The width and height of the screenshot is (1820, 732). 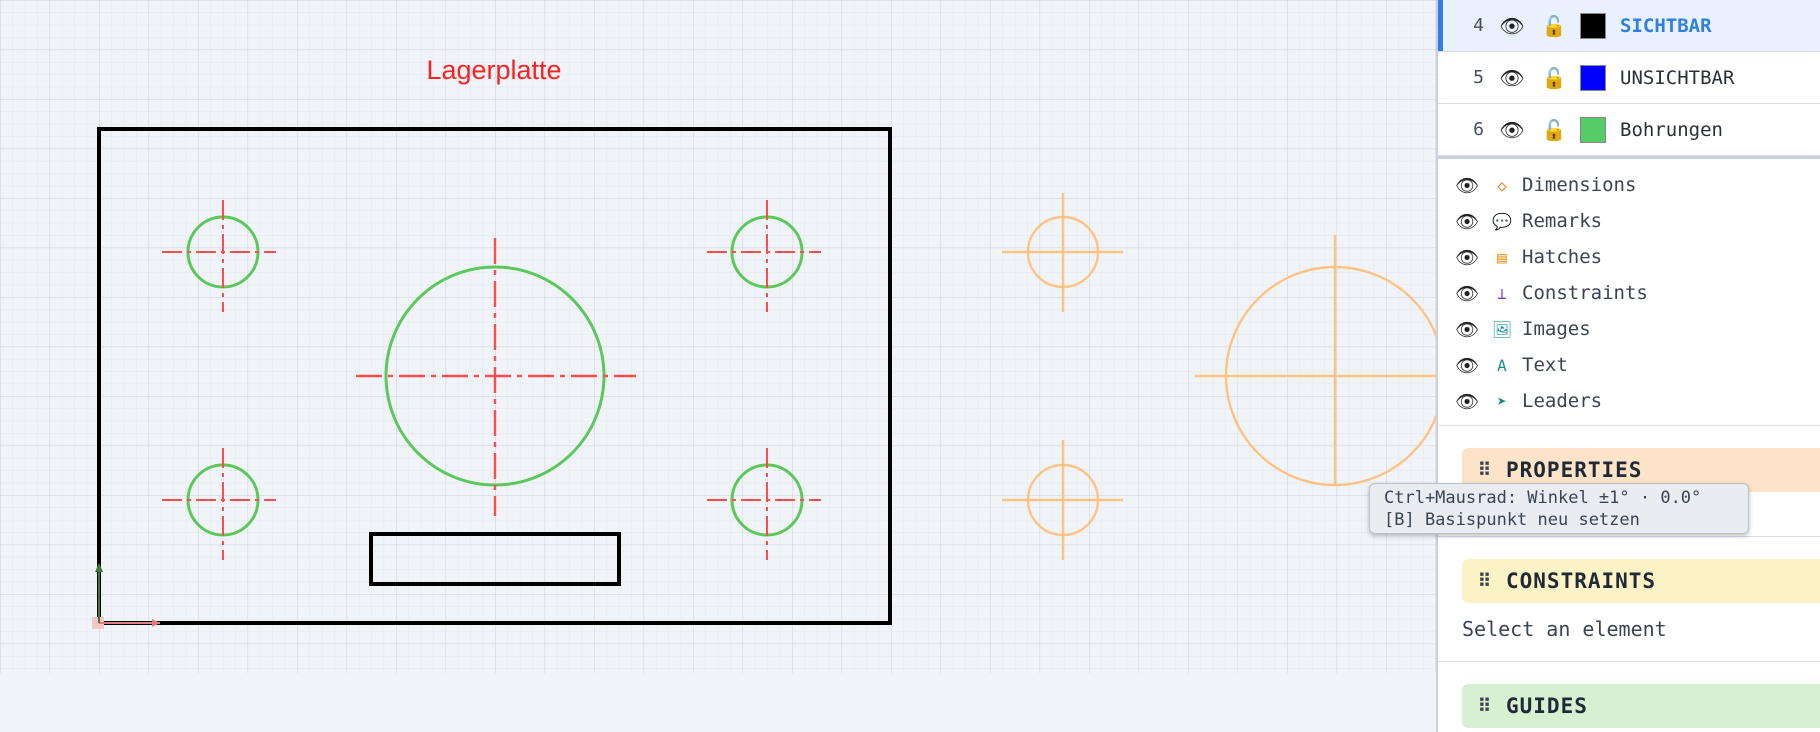 I want to click on diamond-icon: ◇, so click(x=1502, y=185).